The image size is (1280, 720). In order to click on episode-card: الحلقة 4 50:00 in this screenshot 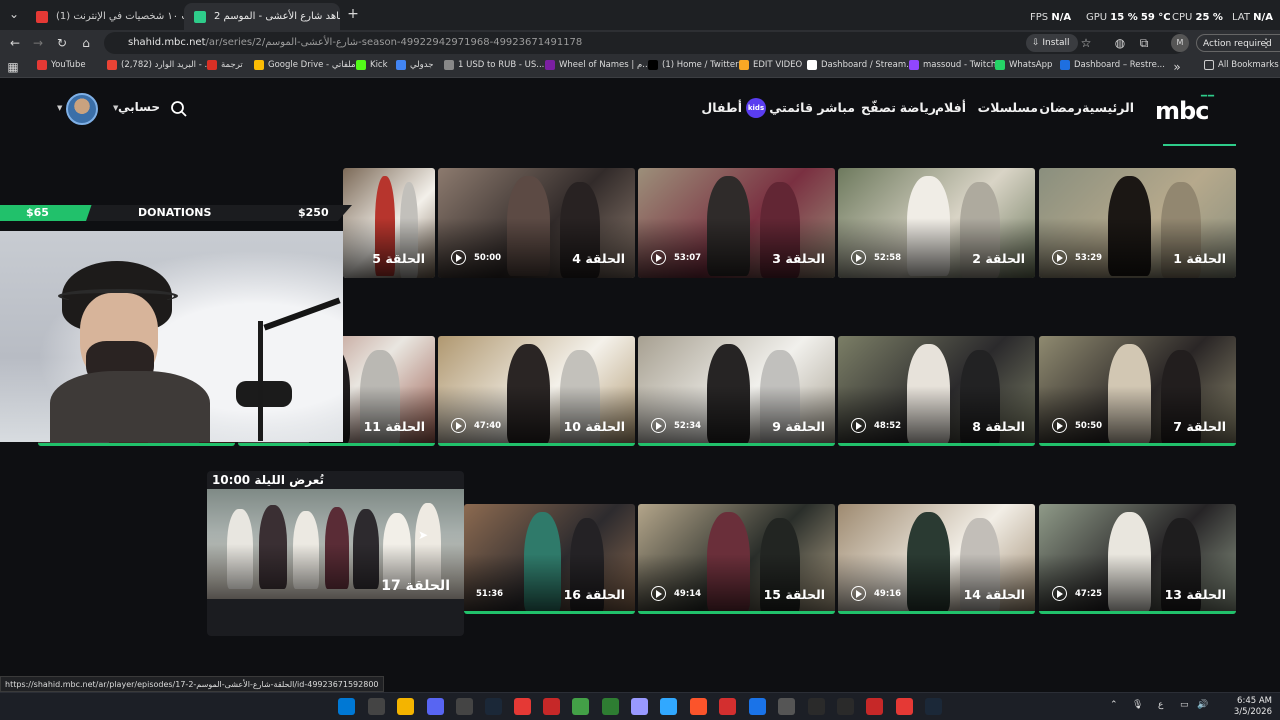, I will do `click(536, 223)`.